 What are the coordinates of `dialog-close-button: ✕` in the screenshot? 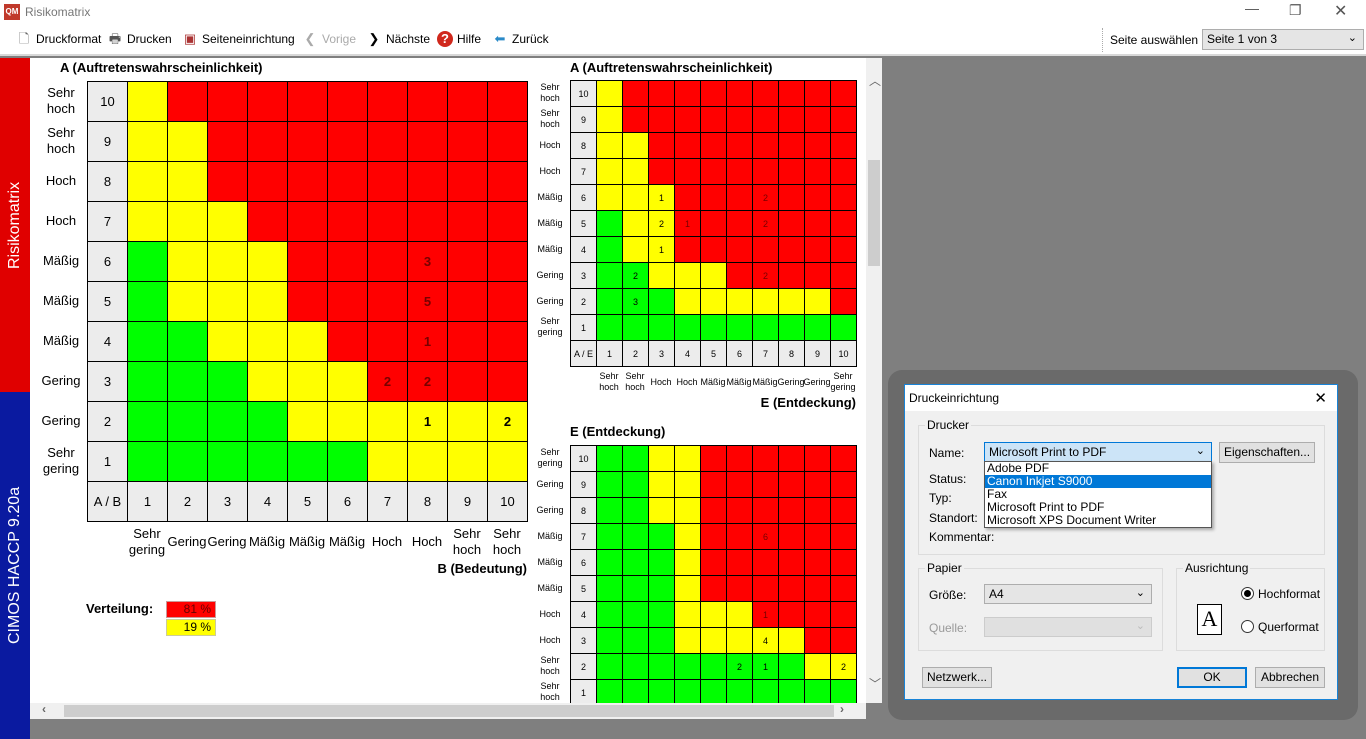 It's located at (1320, 398).